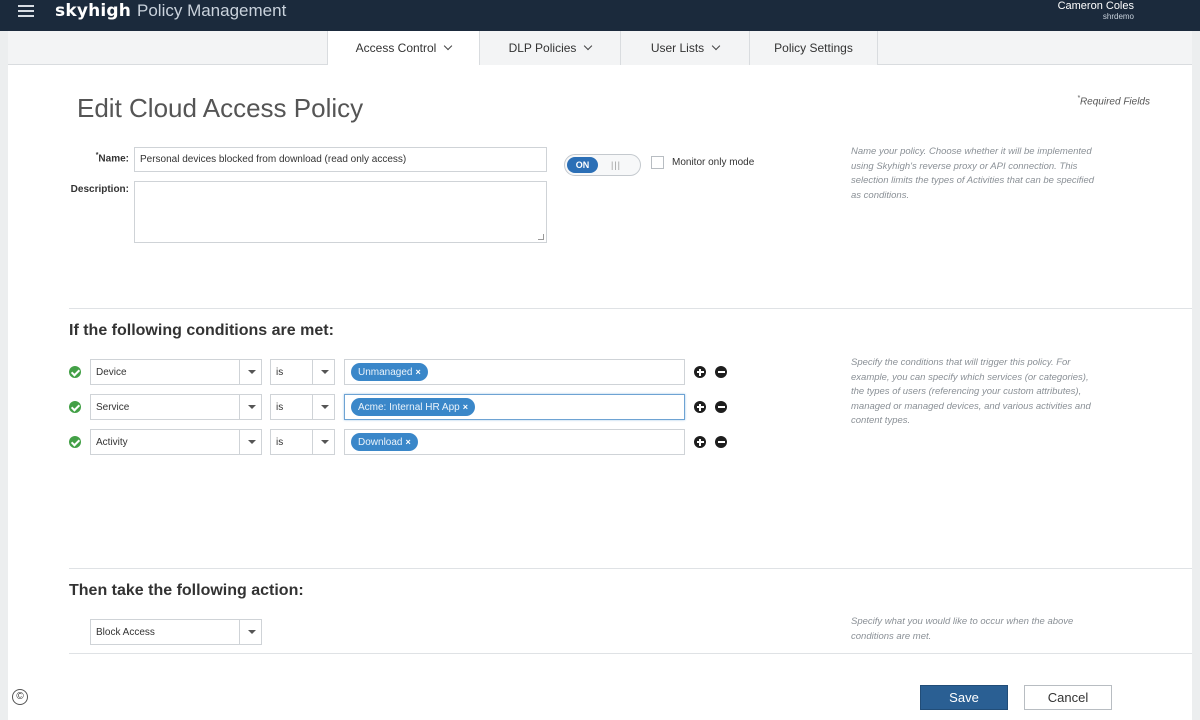  I want to click on description-label: Description:, so click(99, 189).